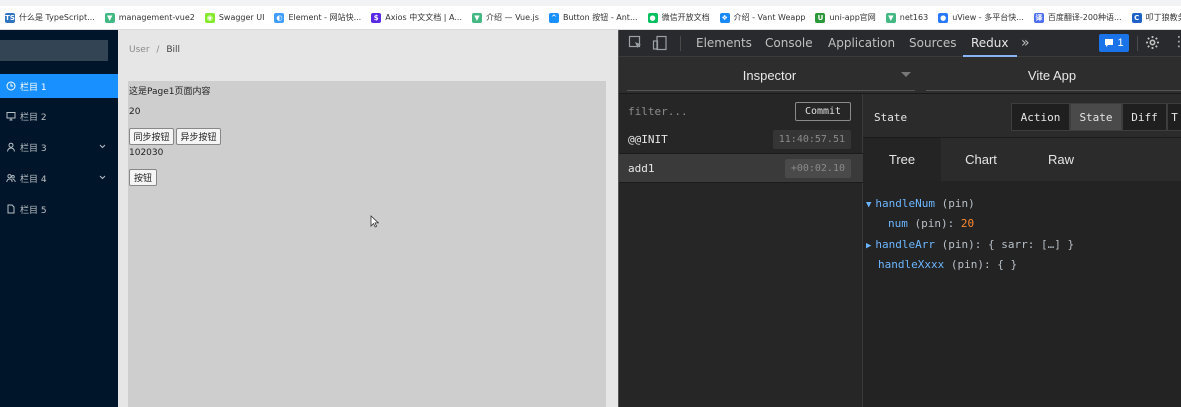 Image resolution: width=1181 pixels, height=407 pixels. I want to click on bookmark-label: 叩丁狼教务管理系统, so click(1163, 17).